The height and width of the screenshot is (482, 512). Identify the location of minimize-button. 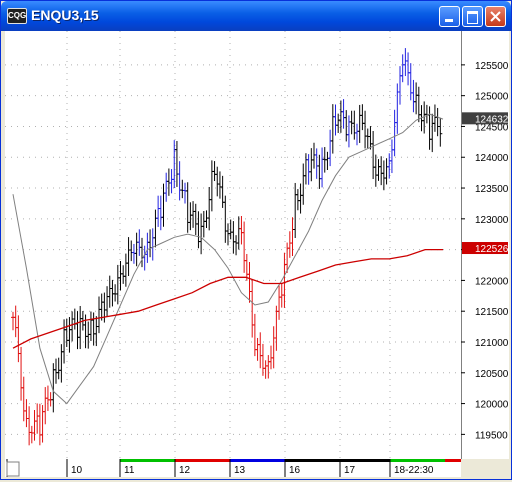
(449, 16).